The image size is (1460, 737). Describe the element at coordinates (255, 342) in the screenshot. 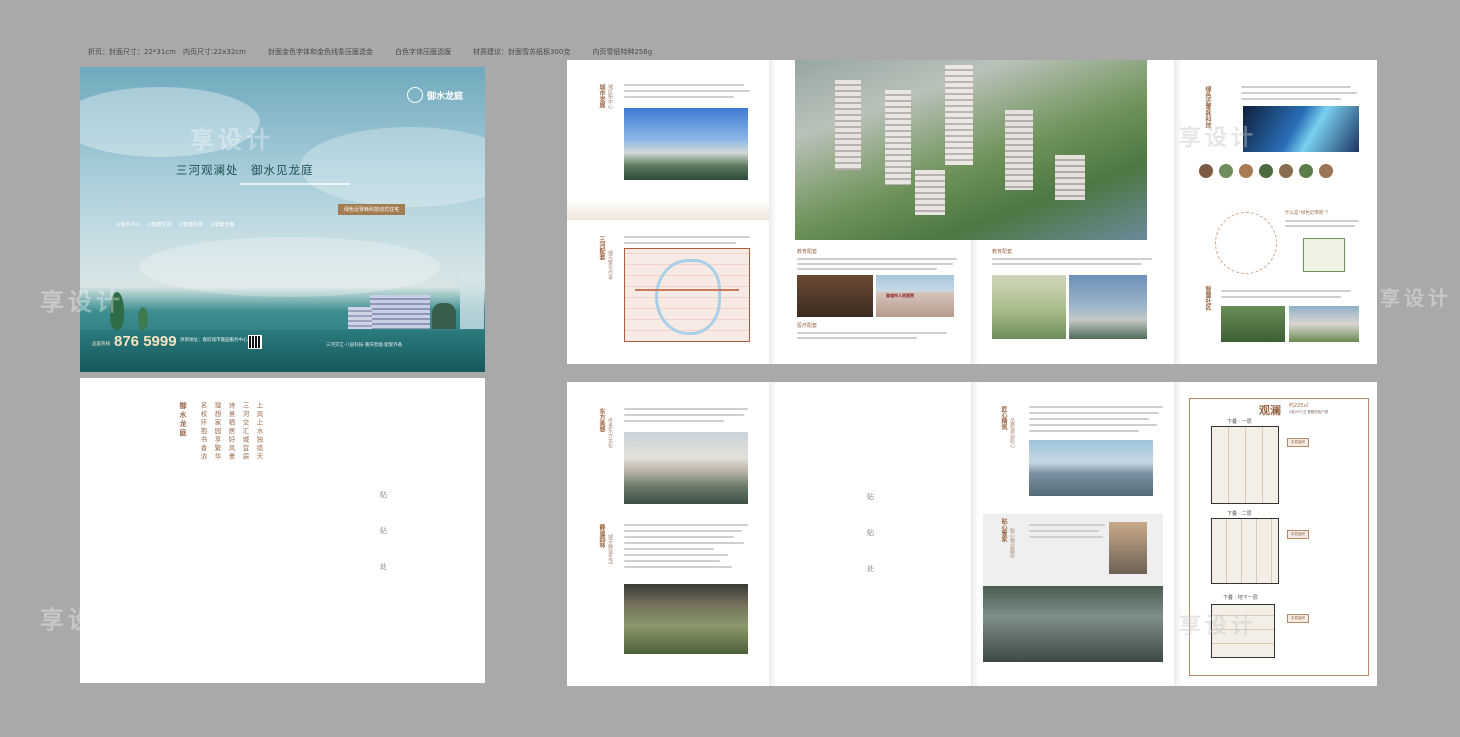

I see `qr-code-icon` at that location.